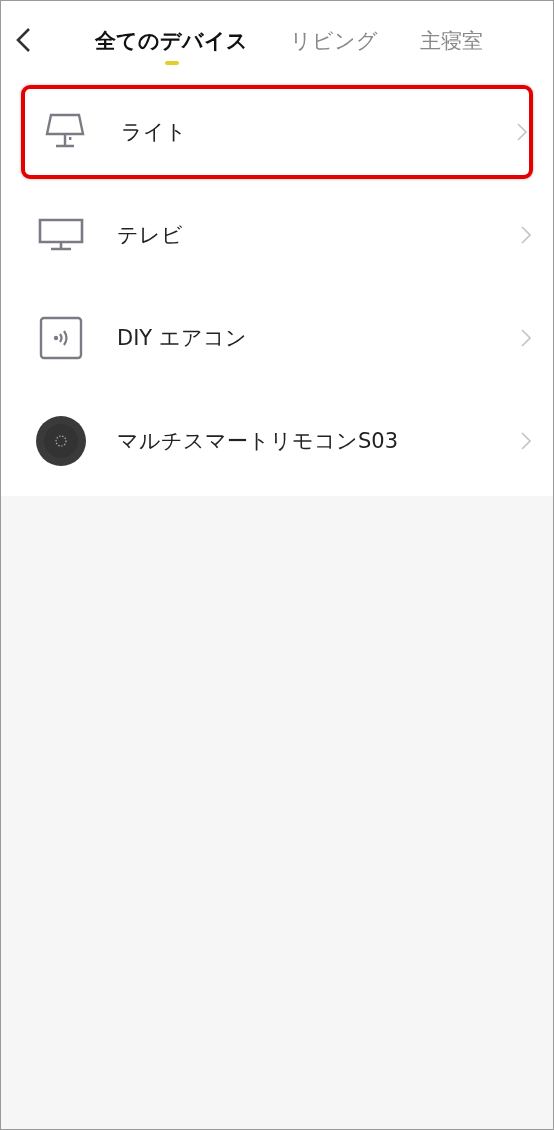  I want to click on device-row: マルチスマートリモコンS03, so click(277, 440).